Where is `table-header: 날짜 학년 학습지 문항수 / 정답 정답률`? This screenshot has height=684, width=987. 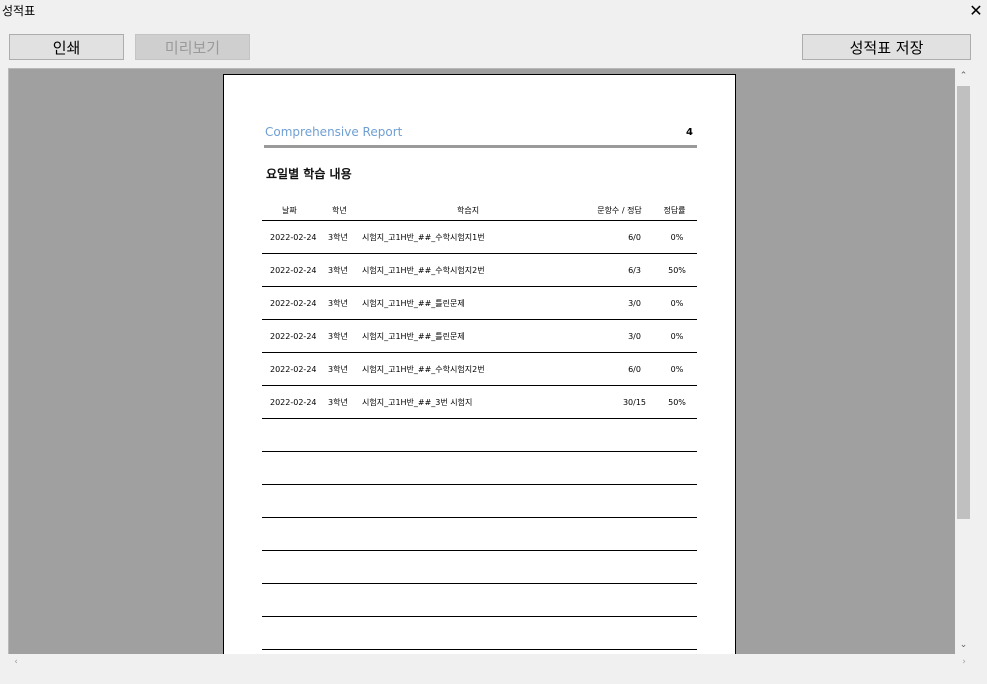
table-header: 날짜 학년 학습지 문항수 / 정답 정답률 is located at coordinates (479, 211).